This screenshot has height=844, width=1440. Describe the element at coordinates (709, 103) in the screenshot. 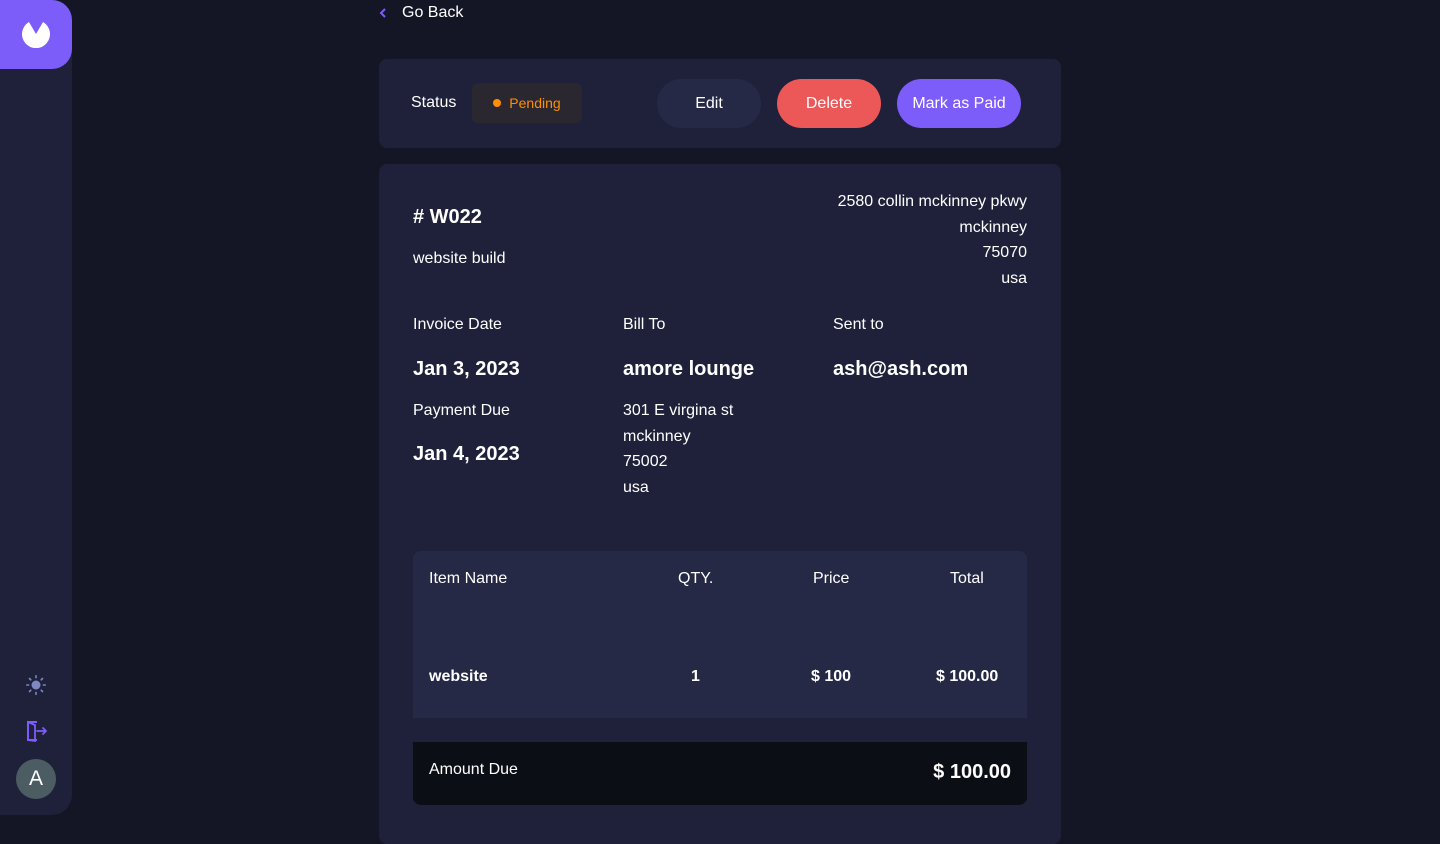

I see `edit-button: Edit` at that location.